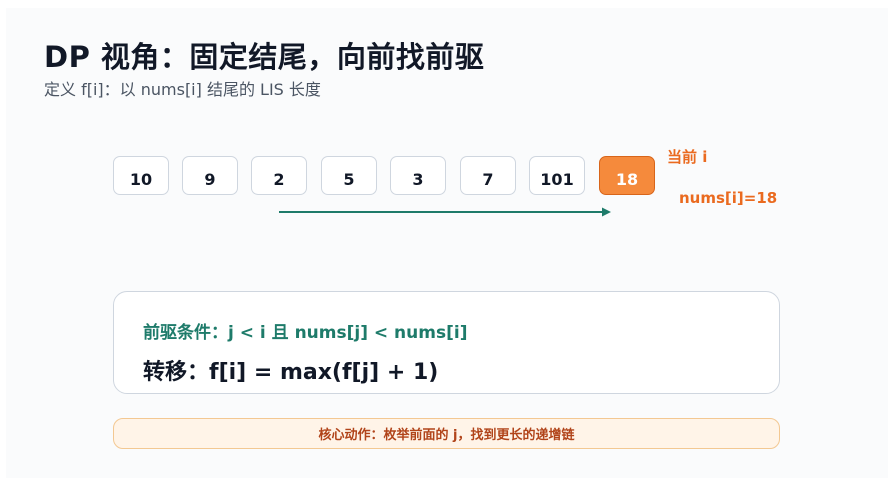  I want to click on predecessor-condition: 前驱条件：j < i 且 nums[j] < nums[i], so click(305, 333).